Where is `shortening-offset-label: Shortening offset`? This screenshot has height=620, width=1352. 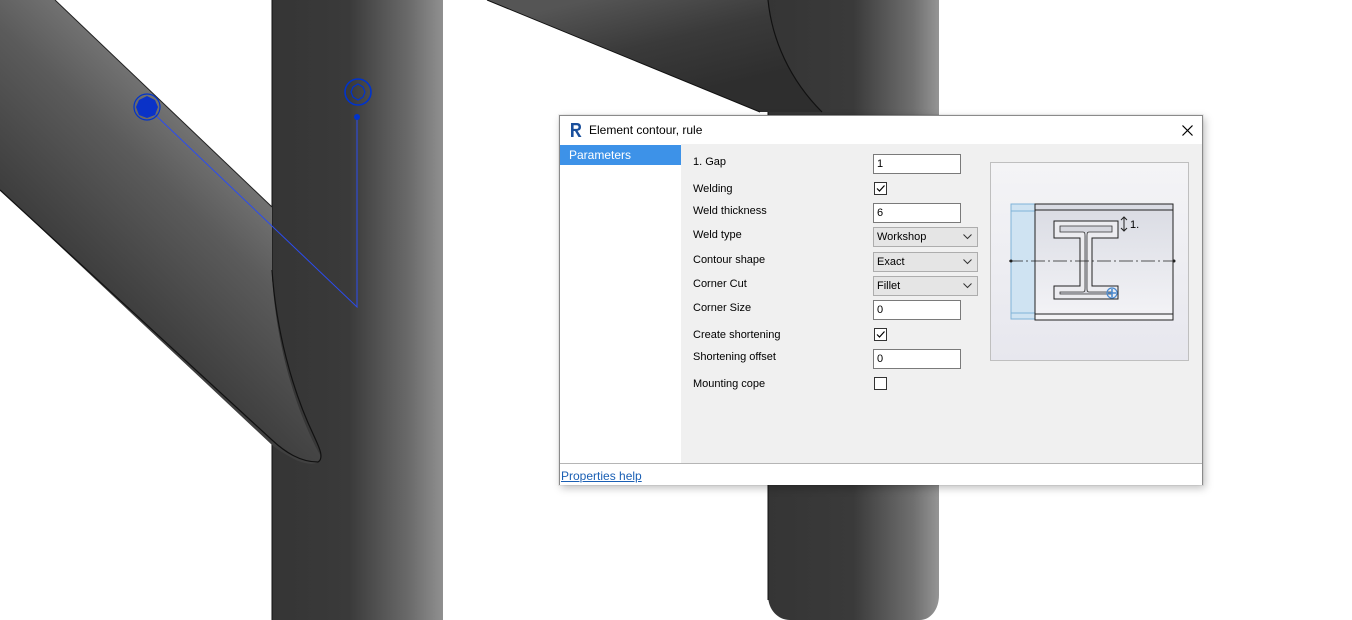
shortening-offset-label: Shortening offset is located at coordinates (734, 357).